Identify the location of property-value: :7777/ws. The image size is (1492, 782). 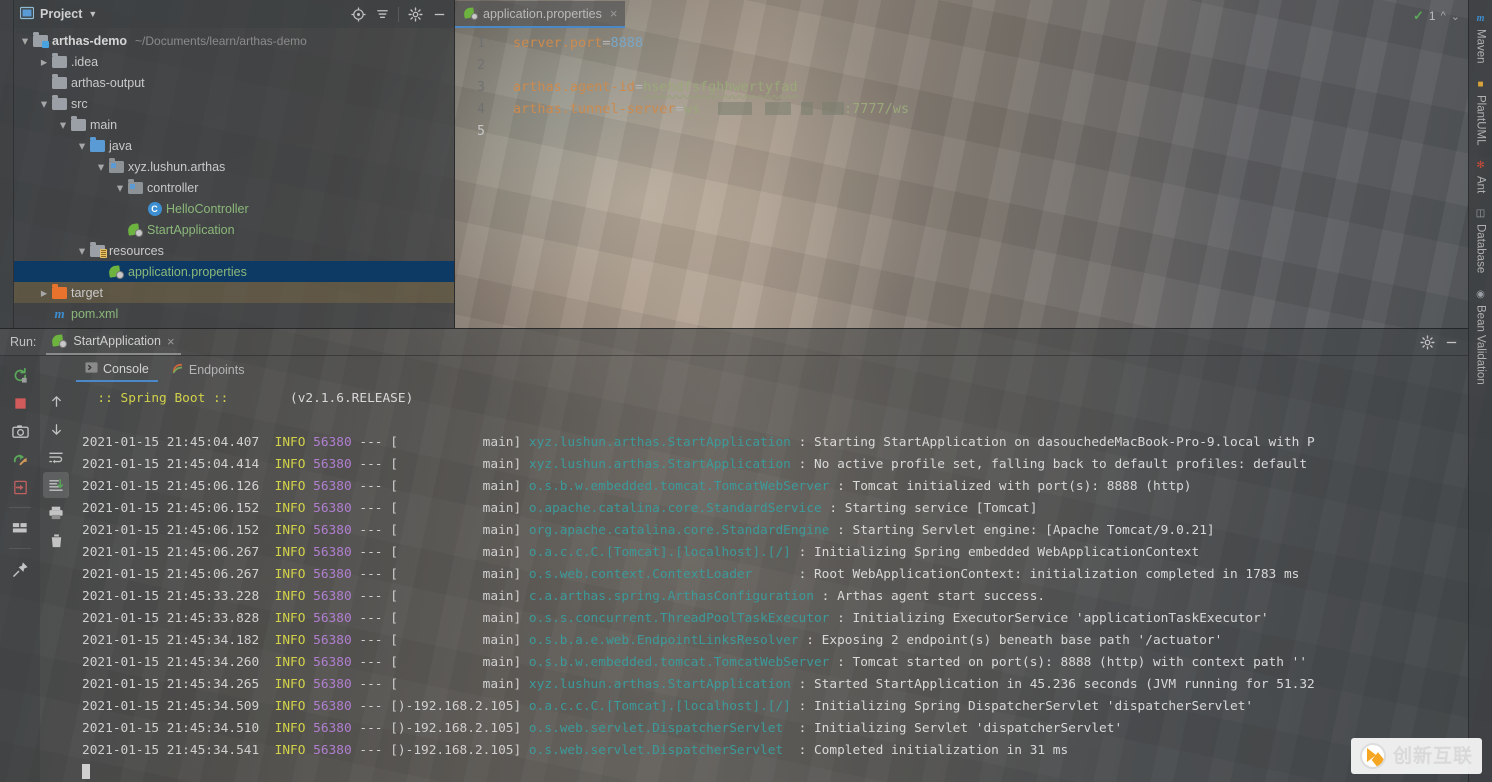
(876, 109).